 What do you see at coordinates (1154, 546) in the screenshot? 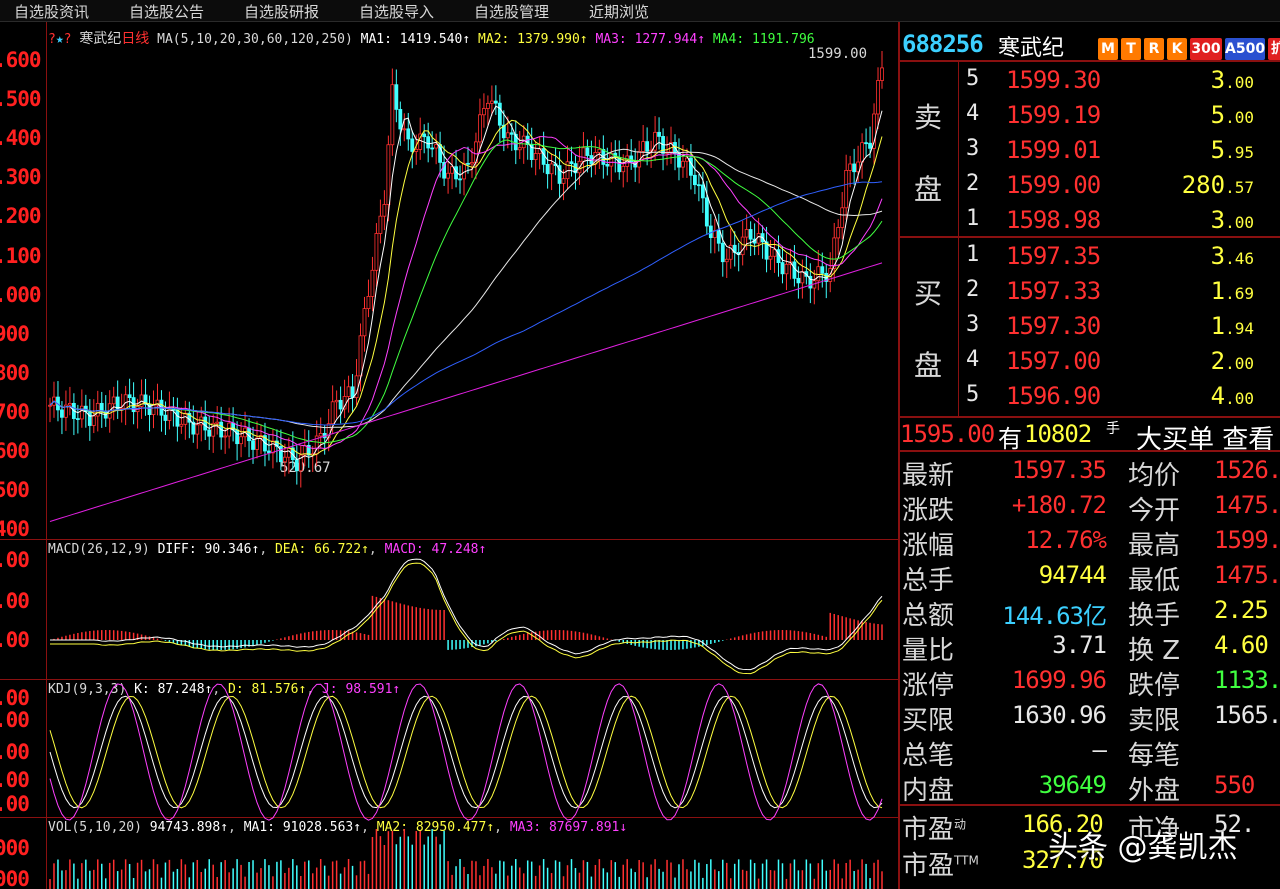
I see `stat-label: 最高` at bounding box center [1154, 546].